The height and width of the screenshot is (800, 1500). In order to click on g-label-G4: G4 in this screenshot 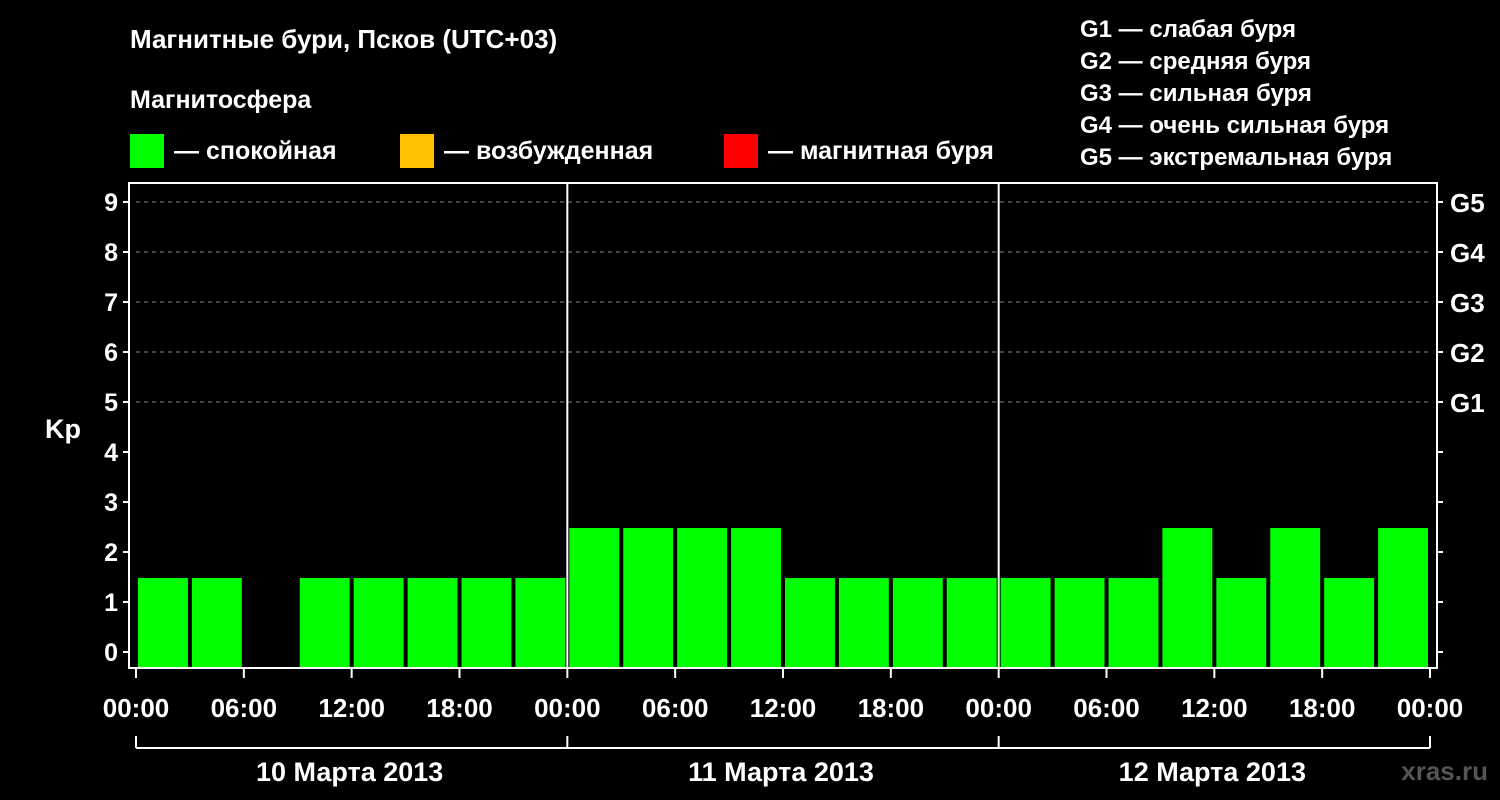, I will do `click(1467, 253)`.